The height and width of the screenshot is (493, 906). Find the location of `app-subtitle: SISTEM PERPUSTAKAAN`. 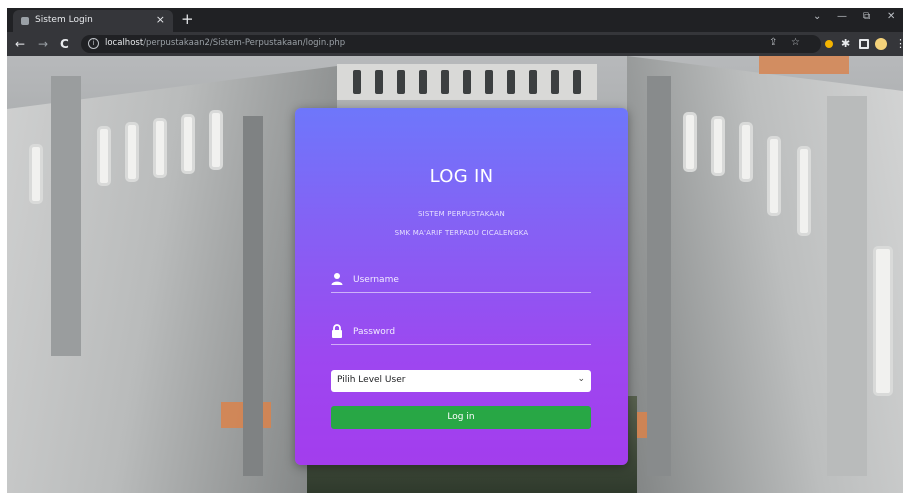

app-subtitle: SISTEM PERPUSTAKAAN is located at coordinates (461, 214).